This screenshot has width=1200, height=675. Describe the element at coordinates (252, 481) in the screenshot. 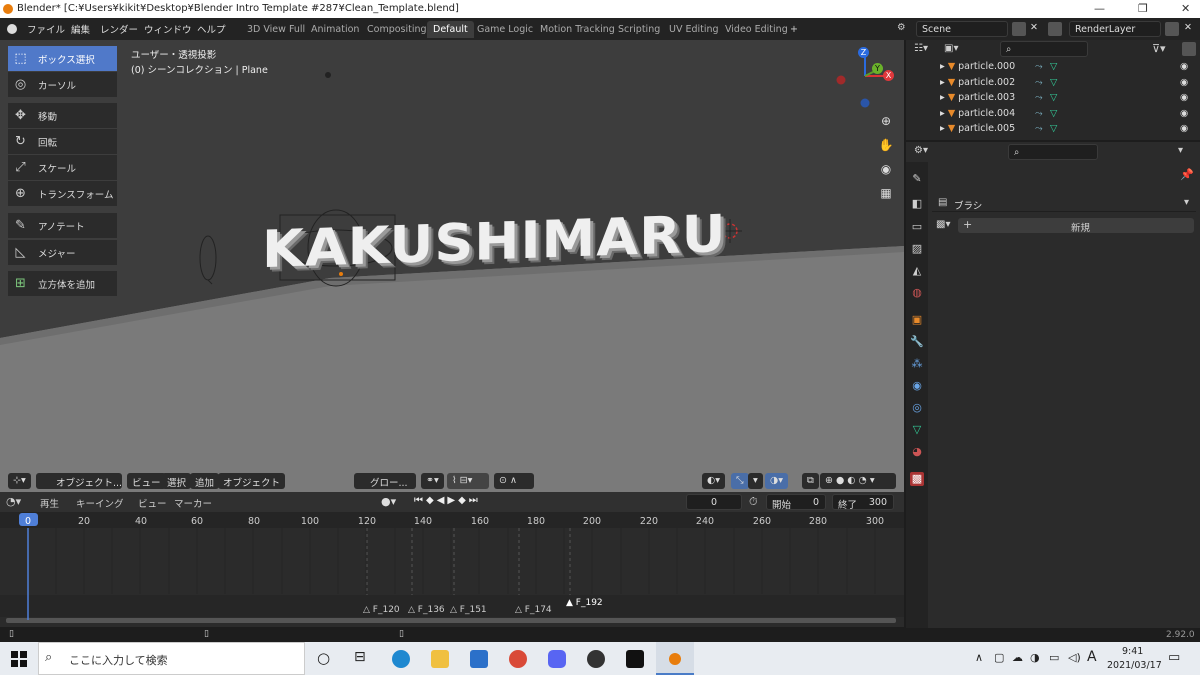

I see `object-menu: オブジェクト` at that location.